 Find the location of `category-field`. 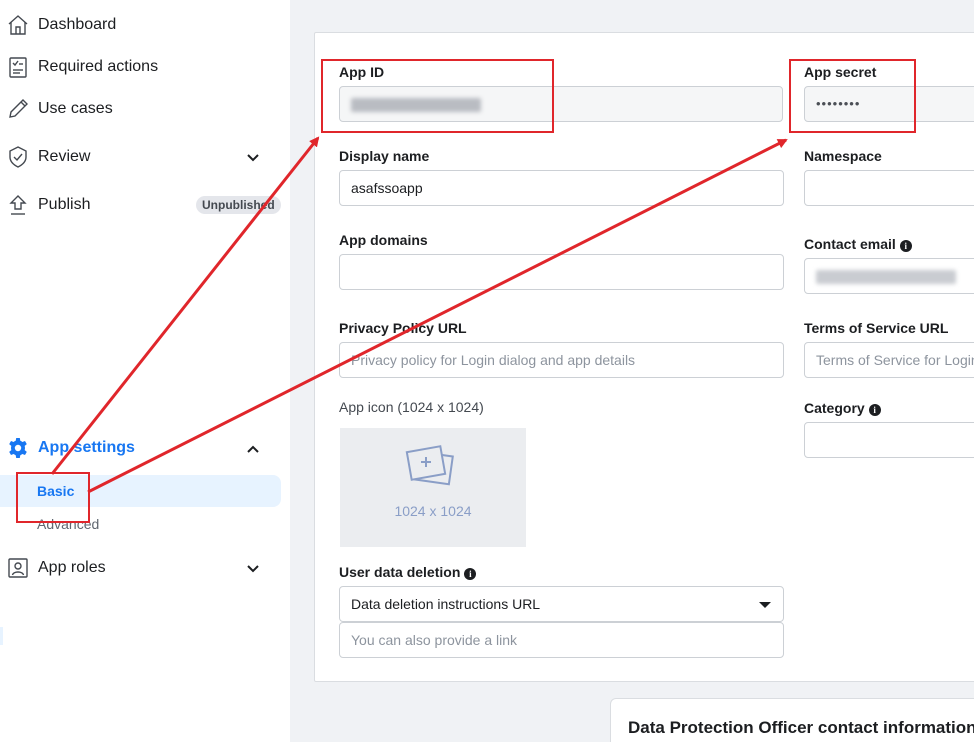

category-field is located at coordinates (889, 440).